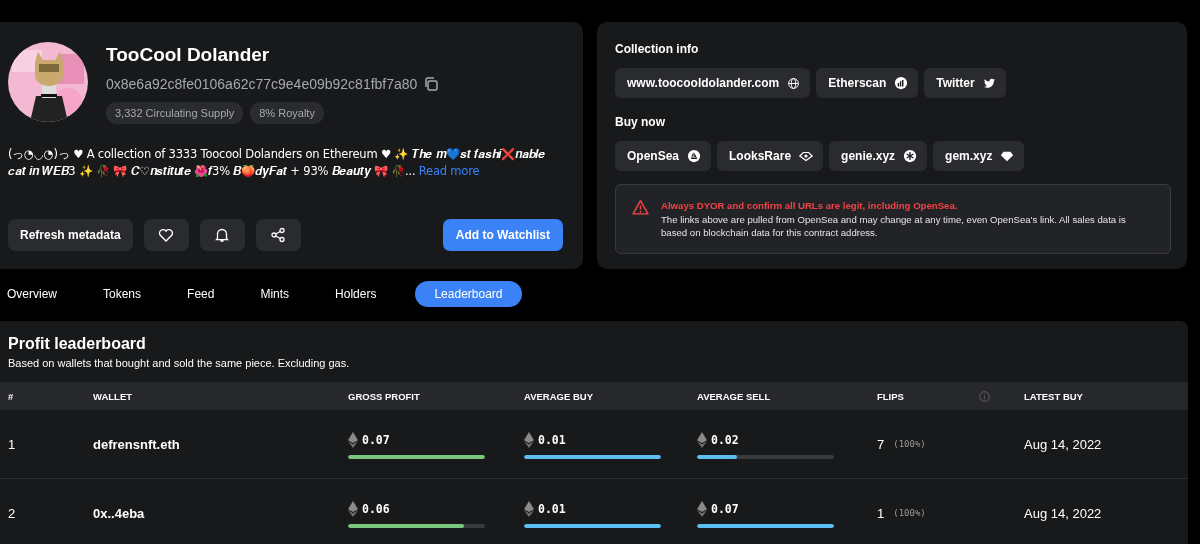 The image size is (1200, 544). I want to click on bird-icon, so click(989, 83).